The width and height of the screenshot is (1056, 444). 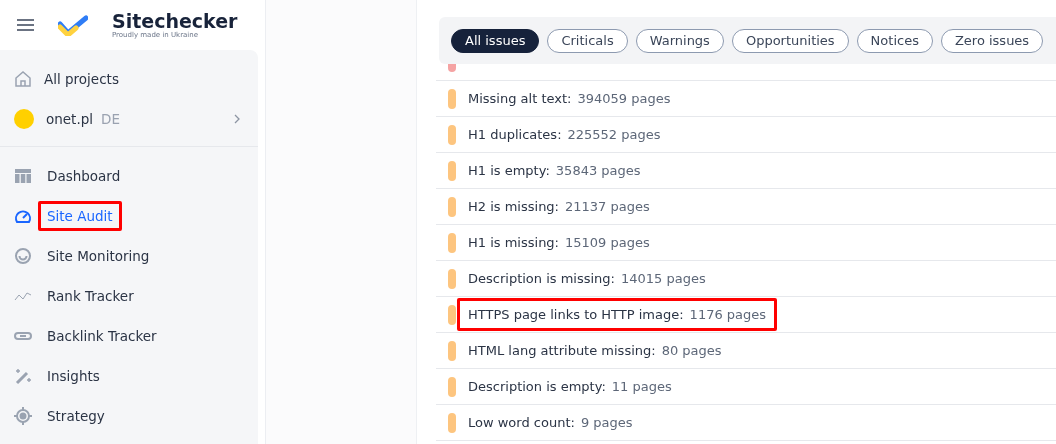 I want to click on issue-label: Low word count: 9 pages, so click(x=550, y=422).